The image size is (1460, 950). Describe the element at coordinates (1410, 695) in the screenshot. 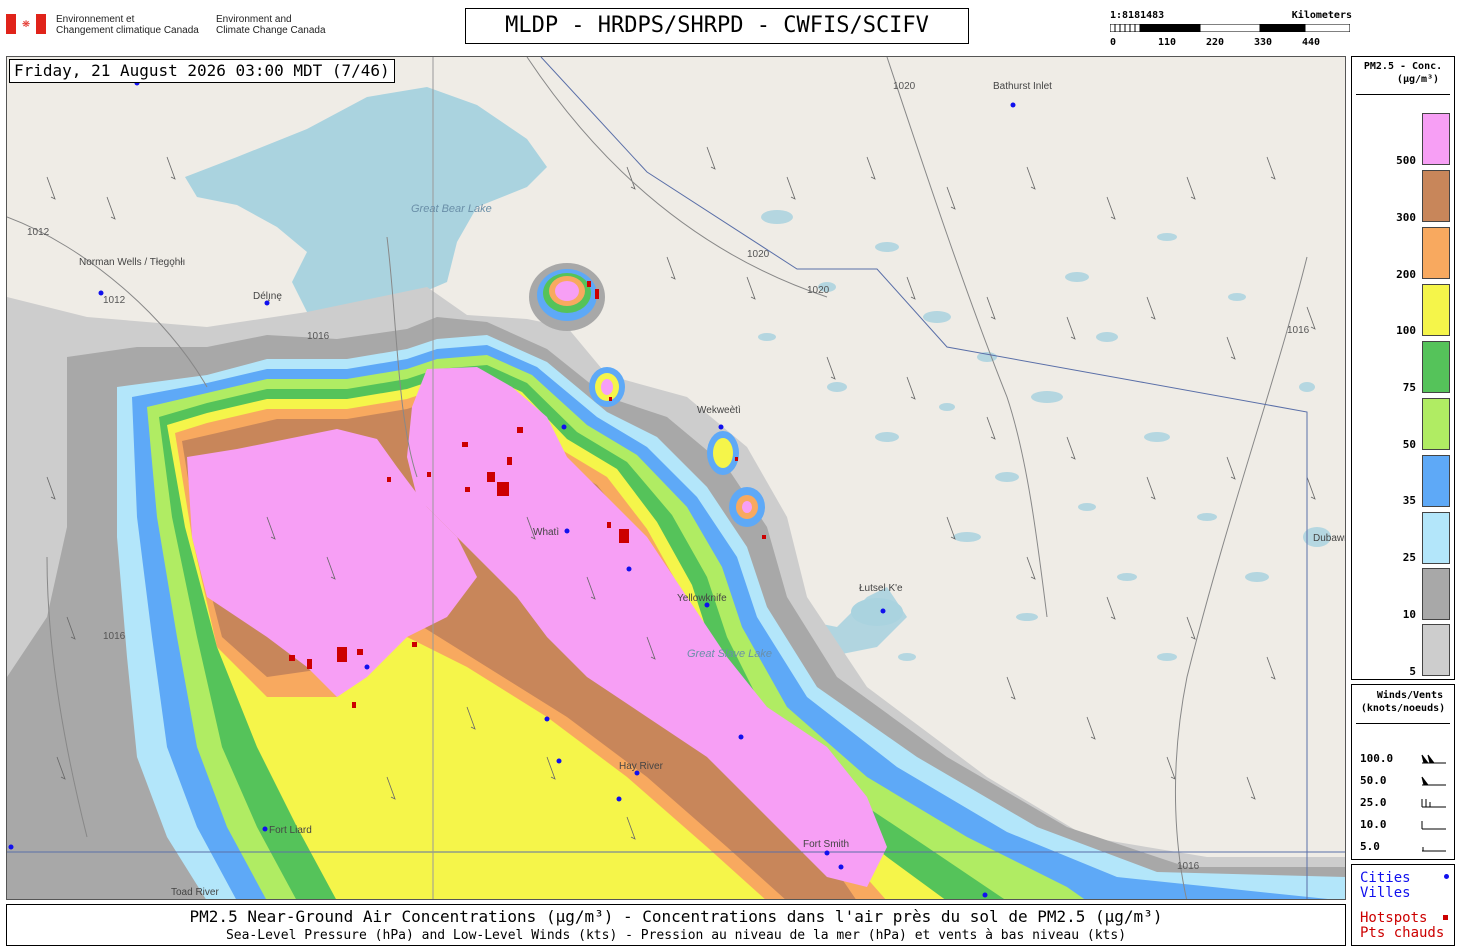

I see `wind-legend-title: Winds/Vents` at that location.